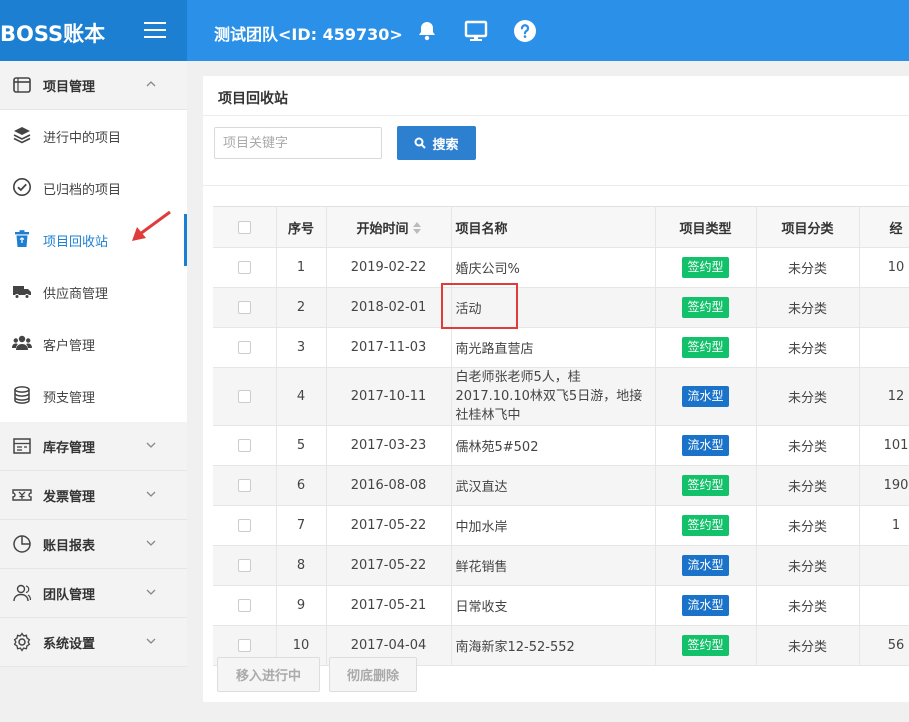 The image size is (909, 722). What do you see at coordinates (884, 227) in the screenshot?
I see `column-header-extra: 经` at bounding box center [884, 227].